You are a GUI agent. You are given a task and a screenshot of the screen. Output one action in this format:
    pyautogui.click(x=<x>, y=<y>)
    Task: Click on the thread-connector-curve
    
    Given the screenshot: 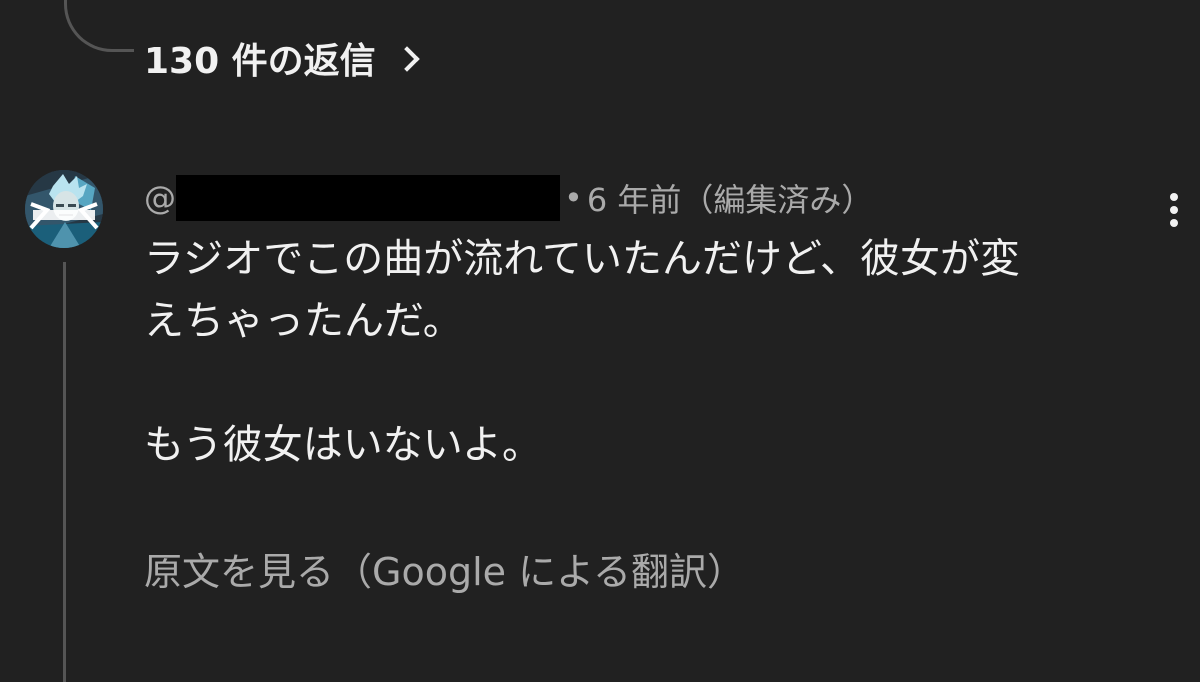 What is the action you would take?
    pyautogui.click(x=99, y=26)
    